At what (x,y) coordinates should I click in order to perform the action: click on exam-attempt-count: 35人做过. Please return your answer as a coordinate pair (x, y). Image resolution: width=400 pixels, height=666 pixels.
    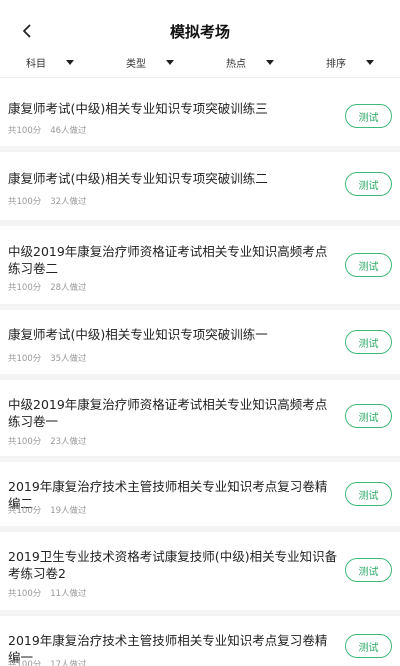
    Looking at the image, I should click on (68, 359).